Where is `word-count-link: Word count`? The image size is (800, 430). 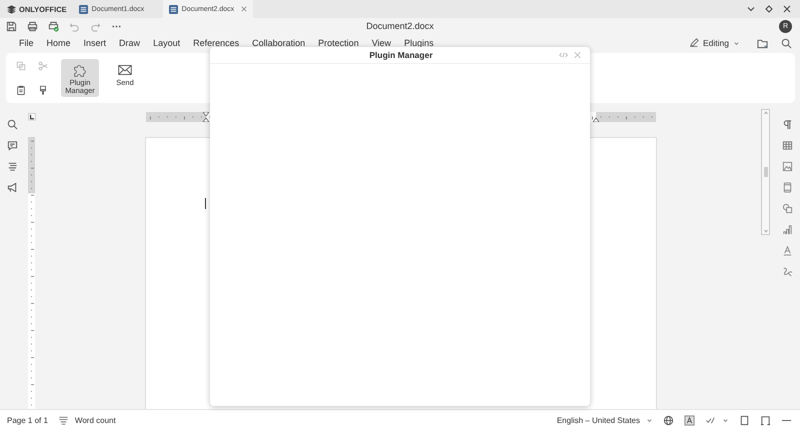
word-count-link: Word count is located at coordinates (95, 420).